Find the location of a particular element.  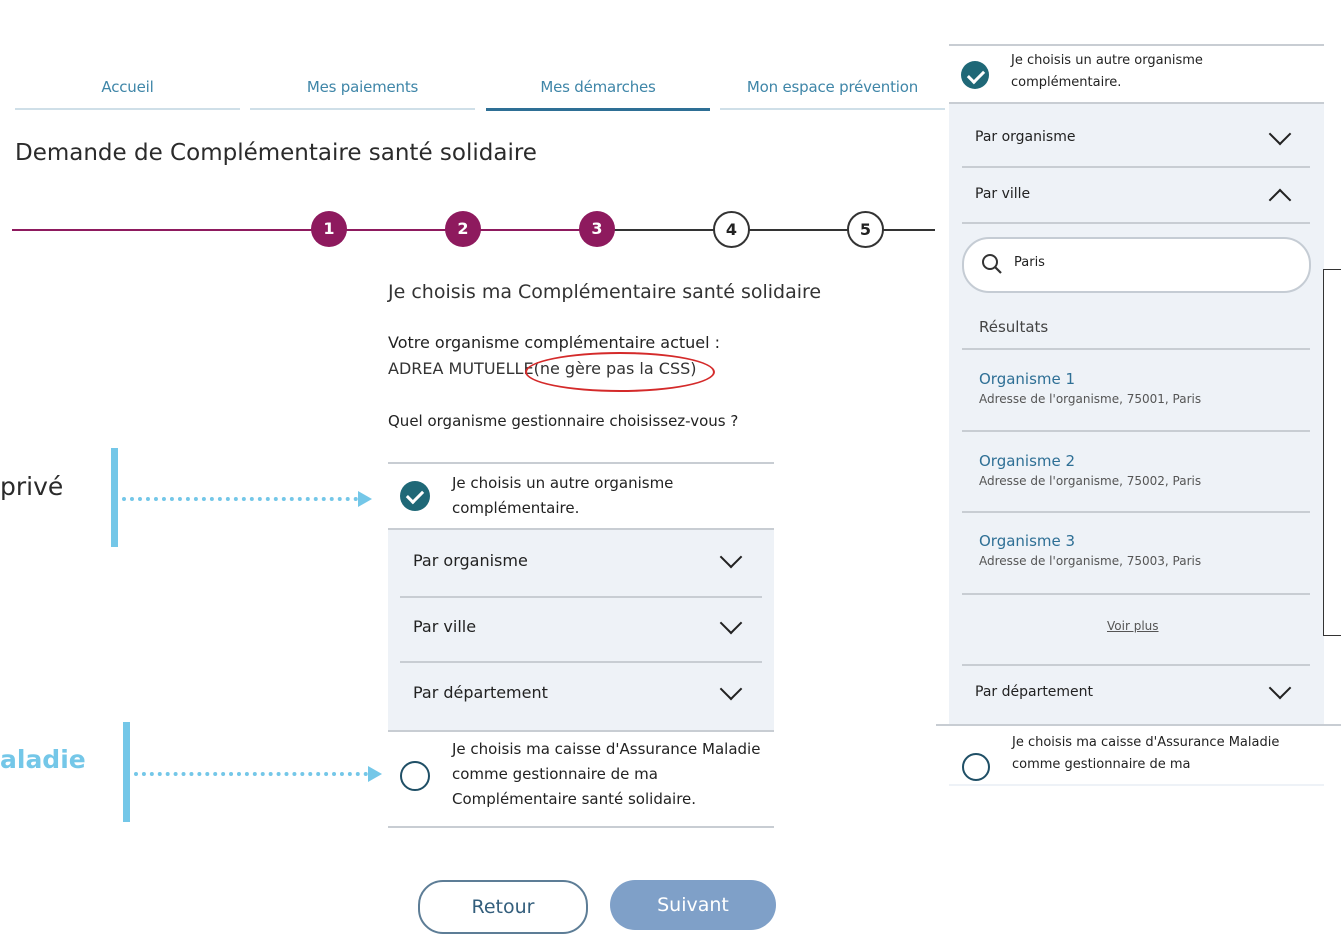

tab-label: Mon espace prévention is located at coordinates (832, 87).